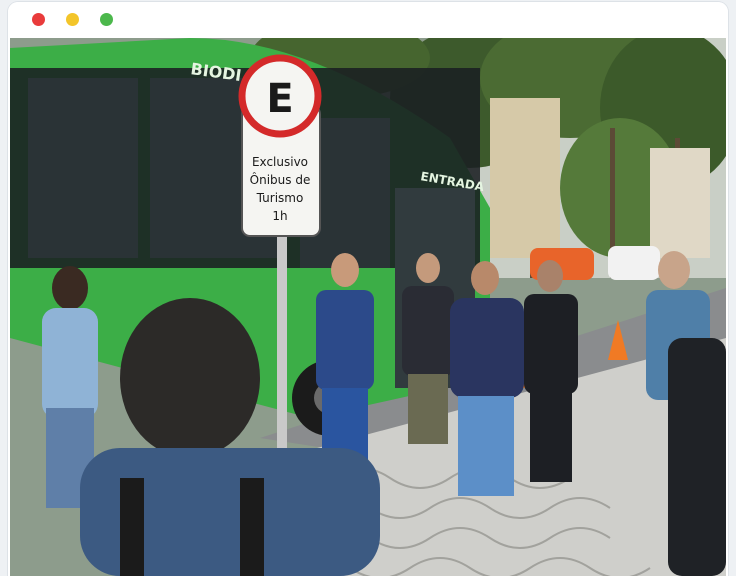  What do you see at coordinates (72, 19) in the screenshot?
I see `minimize-button` at bounding box center [72, 19].